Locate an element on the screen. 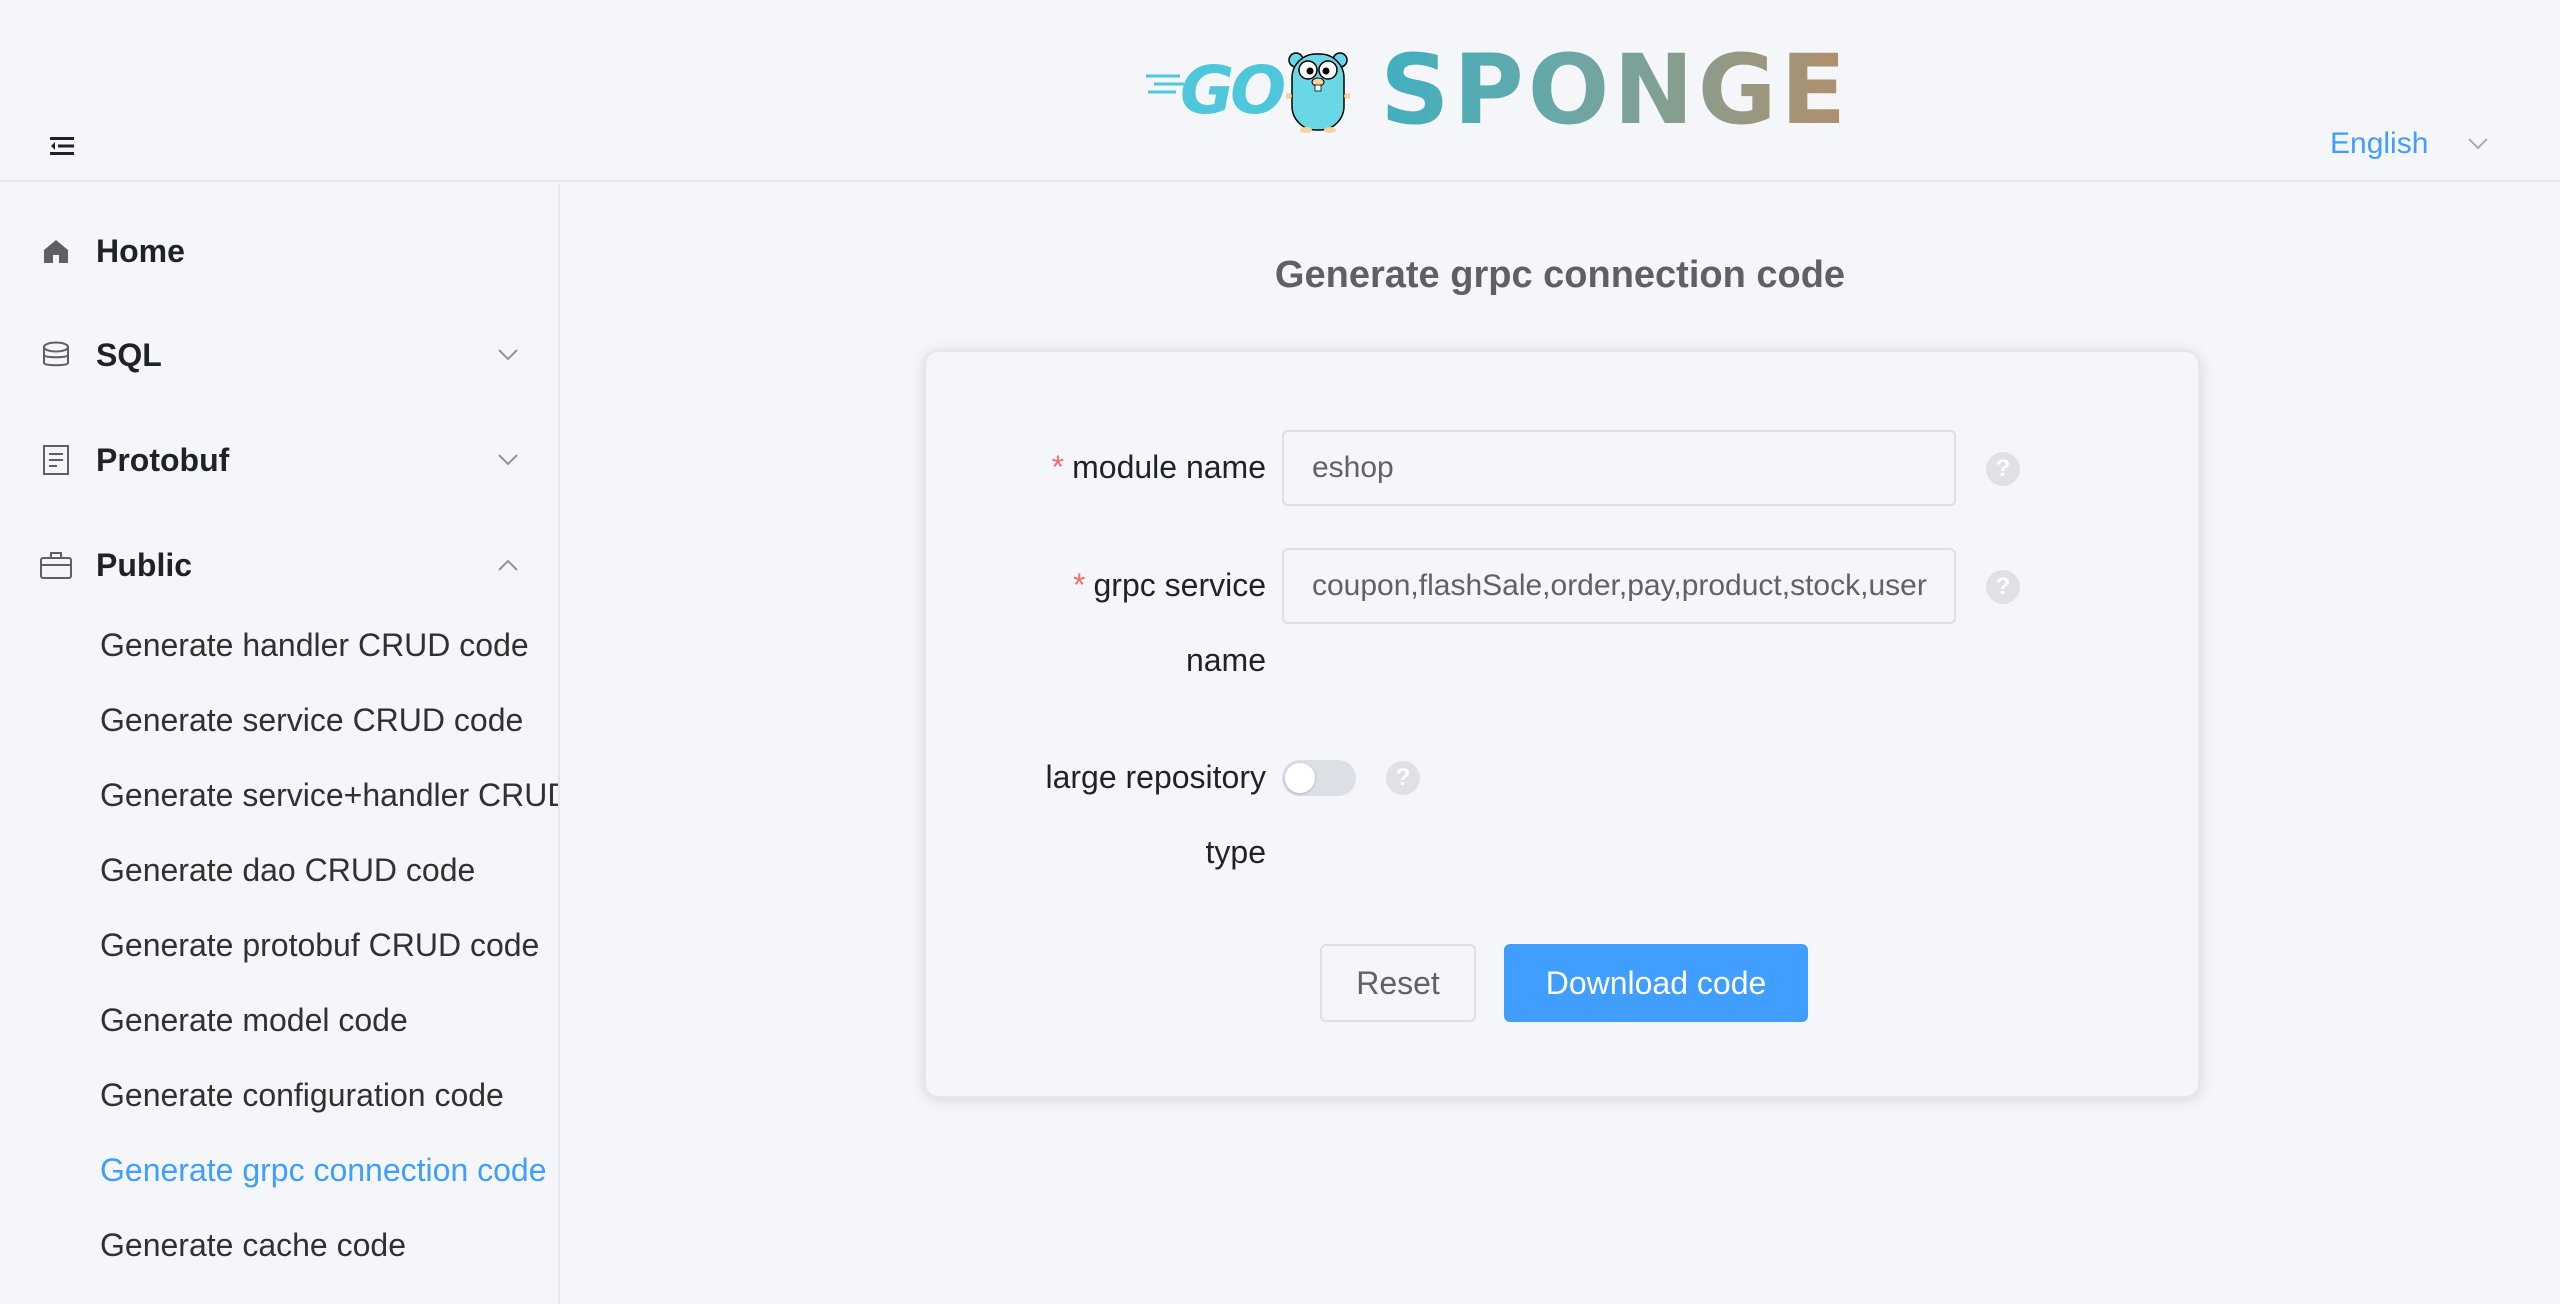  sidebar-item-home: Home is located at coordinates (279, 251).